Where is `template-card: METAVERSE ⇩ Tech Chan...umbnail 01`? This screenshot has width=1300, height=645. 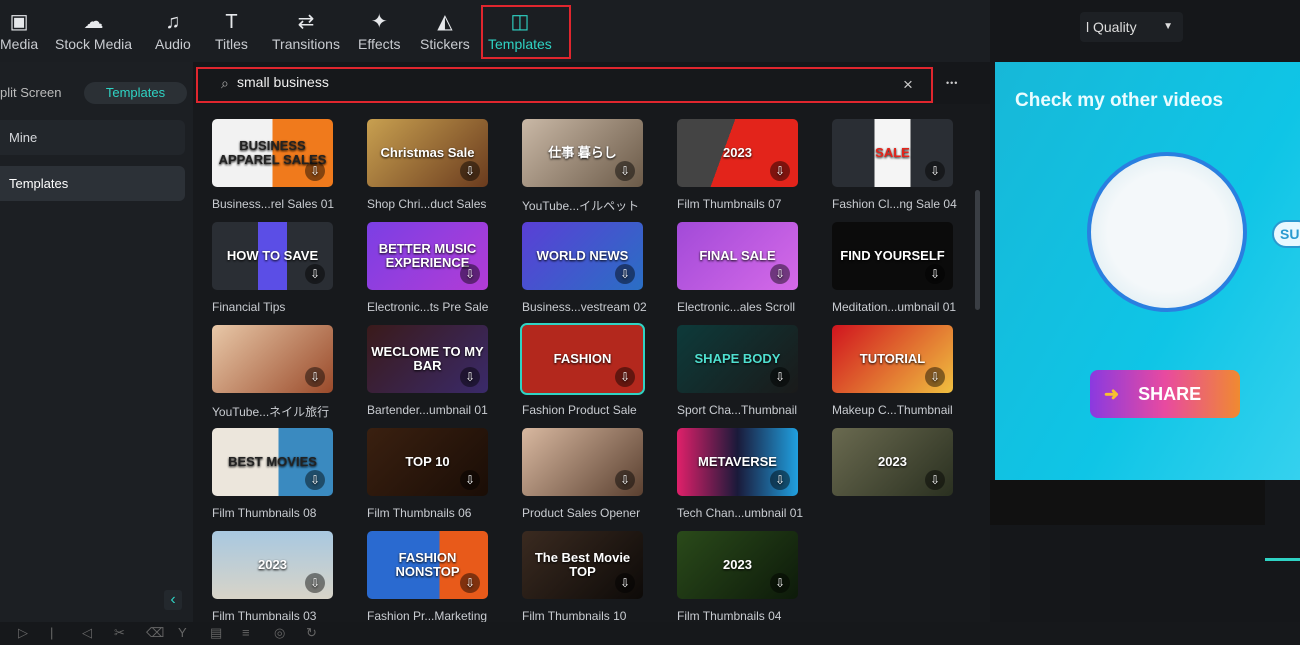 template-card: METAVERSE ⇩ Tech Chan...umbnail 01 is located at coordinates (740, 474).